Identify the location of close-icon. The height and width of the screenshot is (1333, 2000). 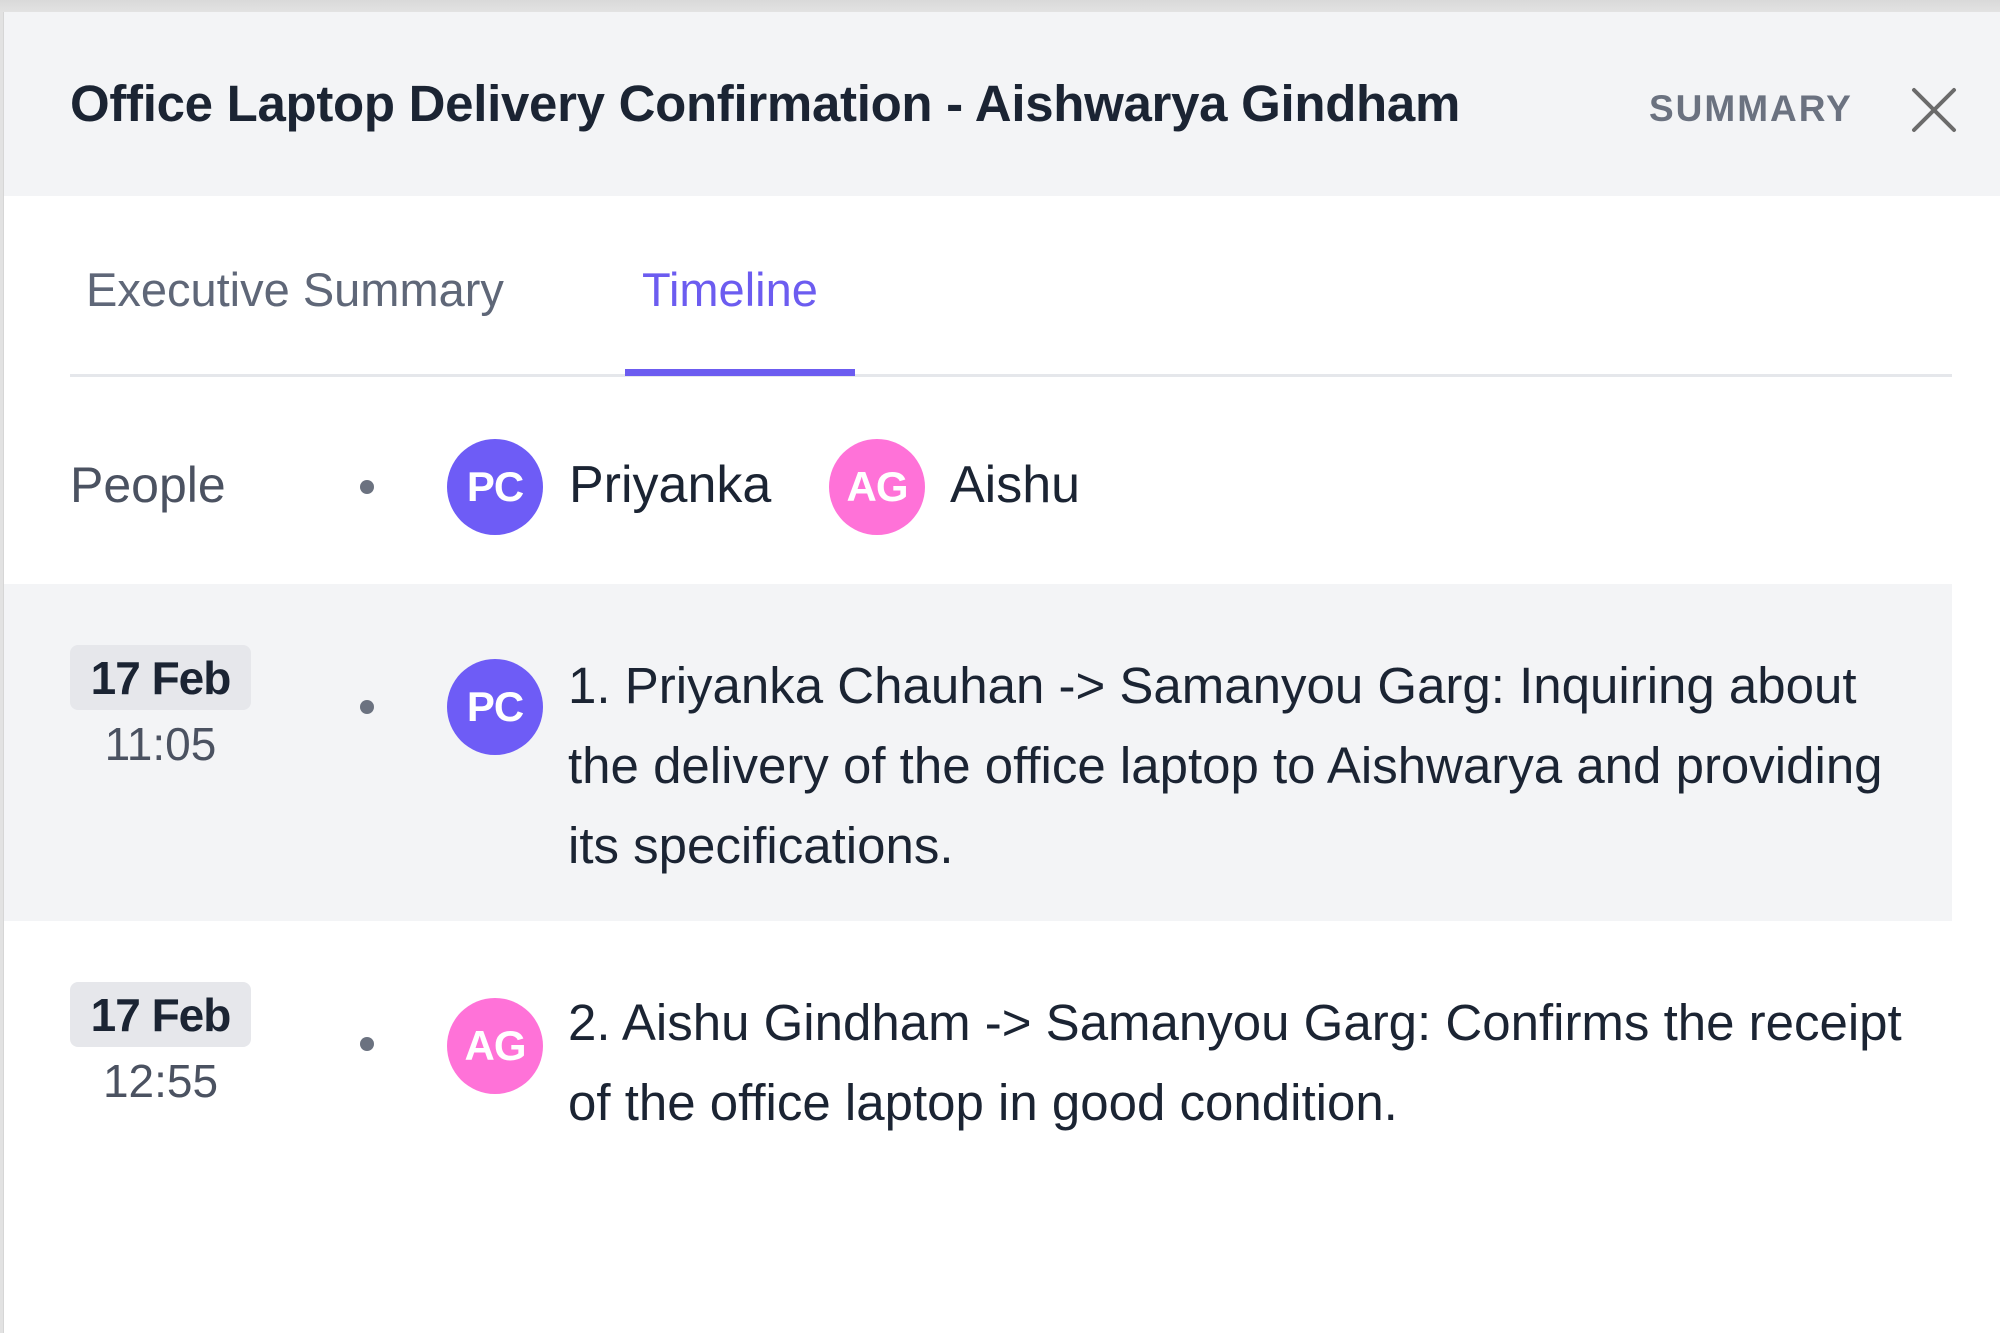
(1934, 110).